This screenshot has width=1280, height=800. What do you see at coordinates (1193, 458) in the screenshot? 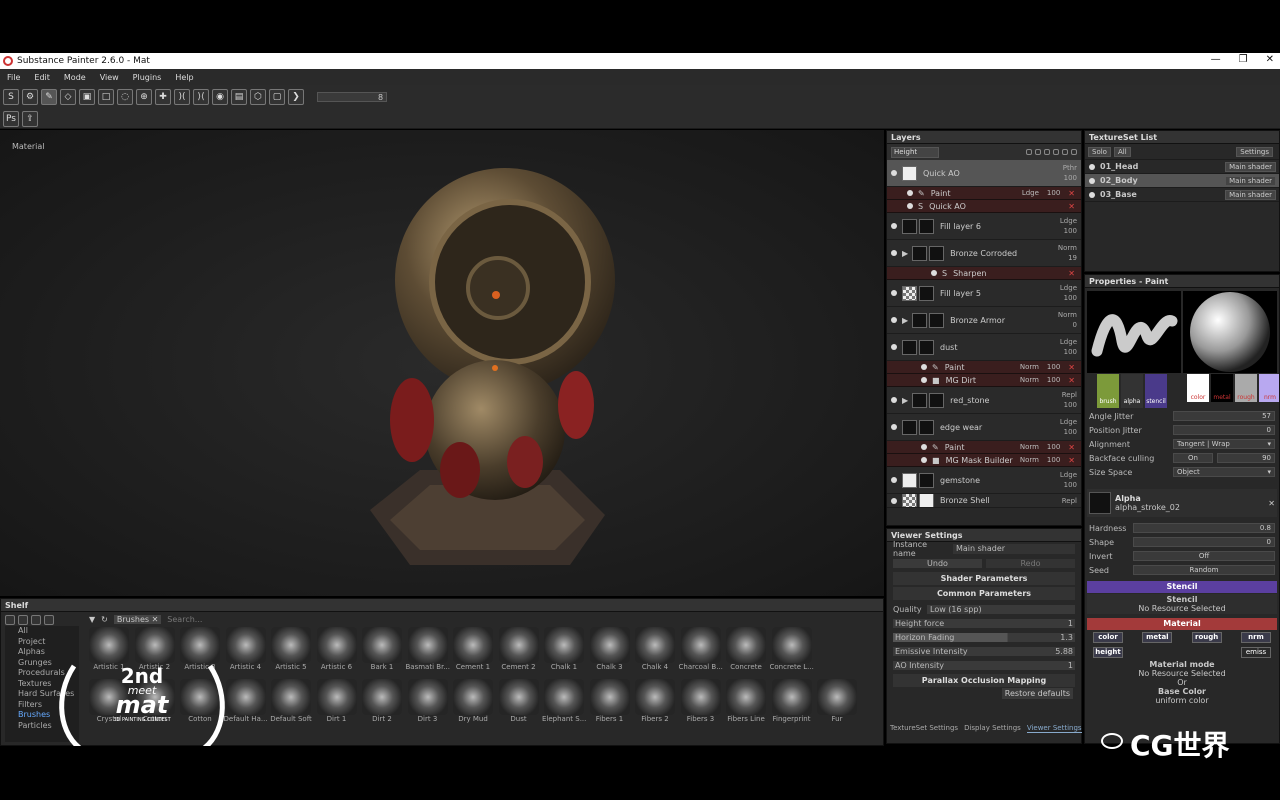
I see `backface-toggle: On` at bounding box center [1193, 458].